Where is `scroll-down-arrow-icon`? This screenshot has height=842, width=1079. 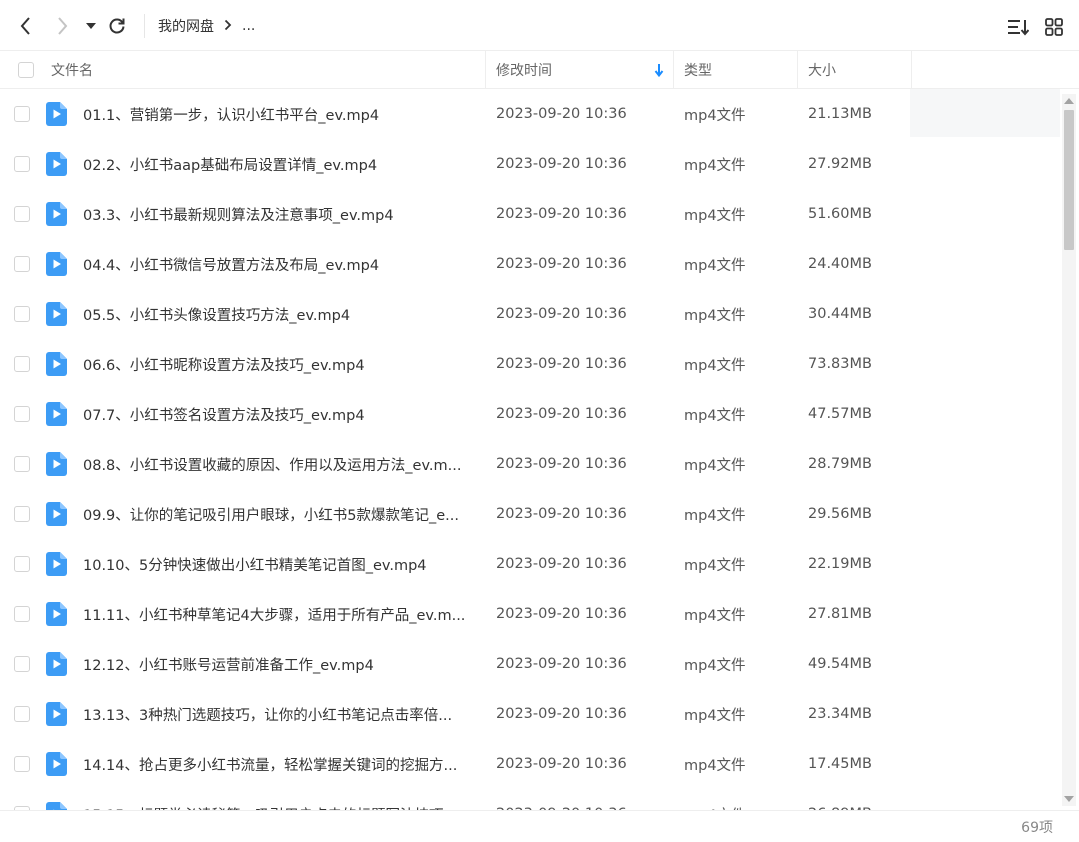 scroll-down-arrow-icon is located at coordinates (1069, 799).